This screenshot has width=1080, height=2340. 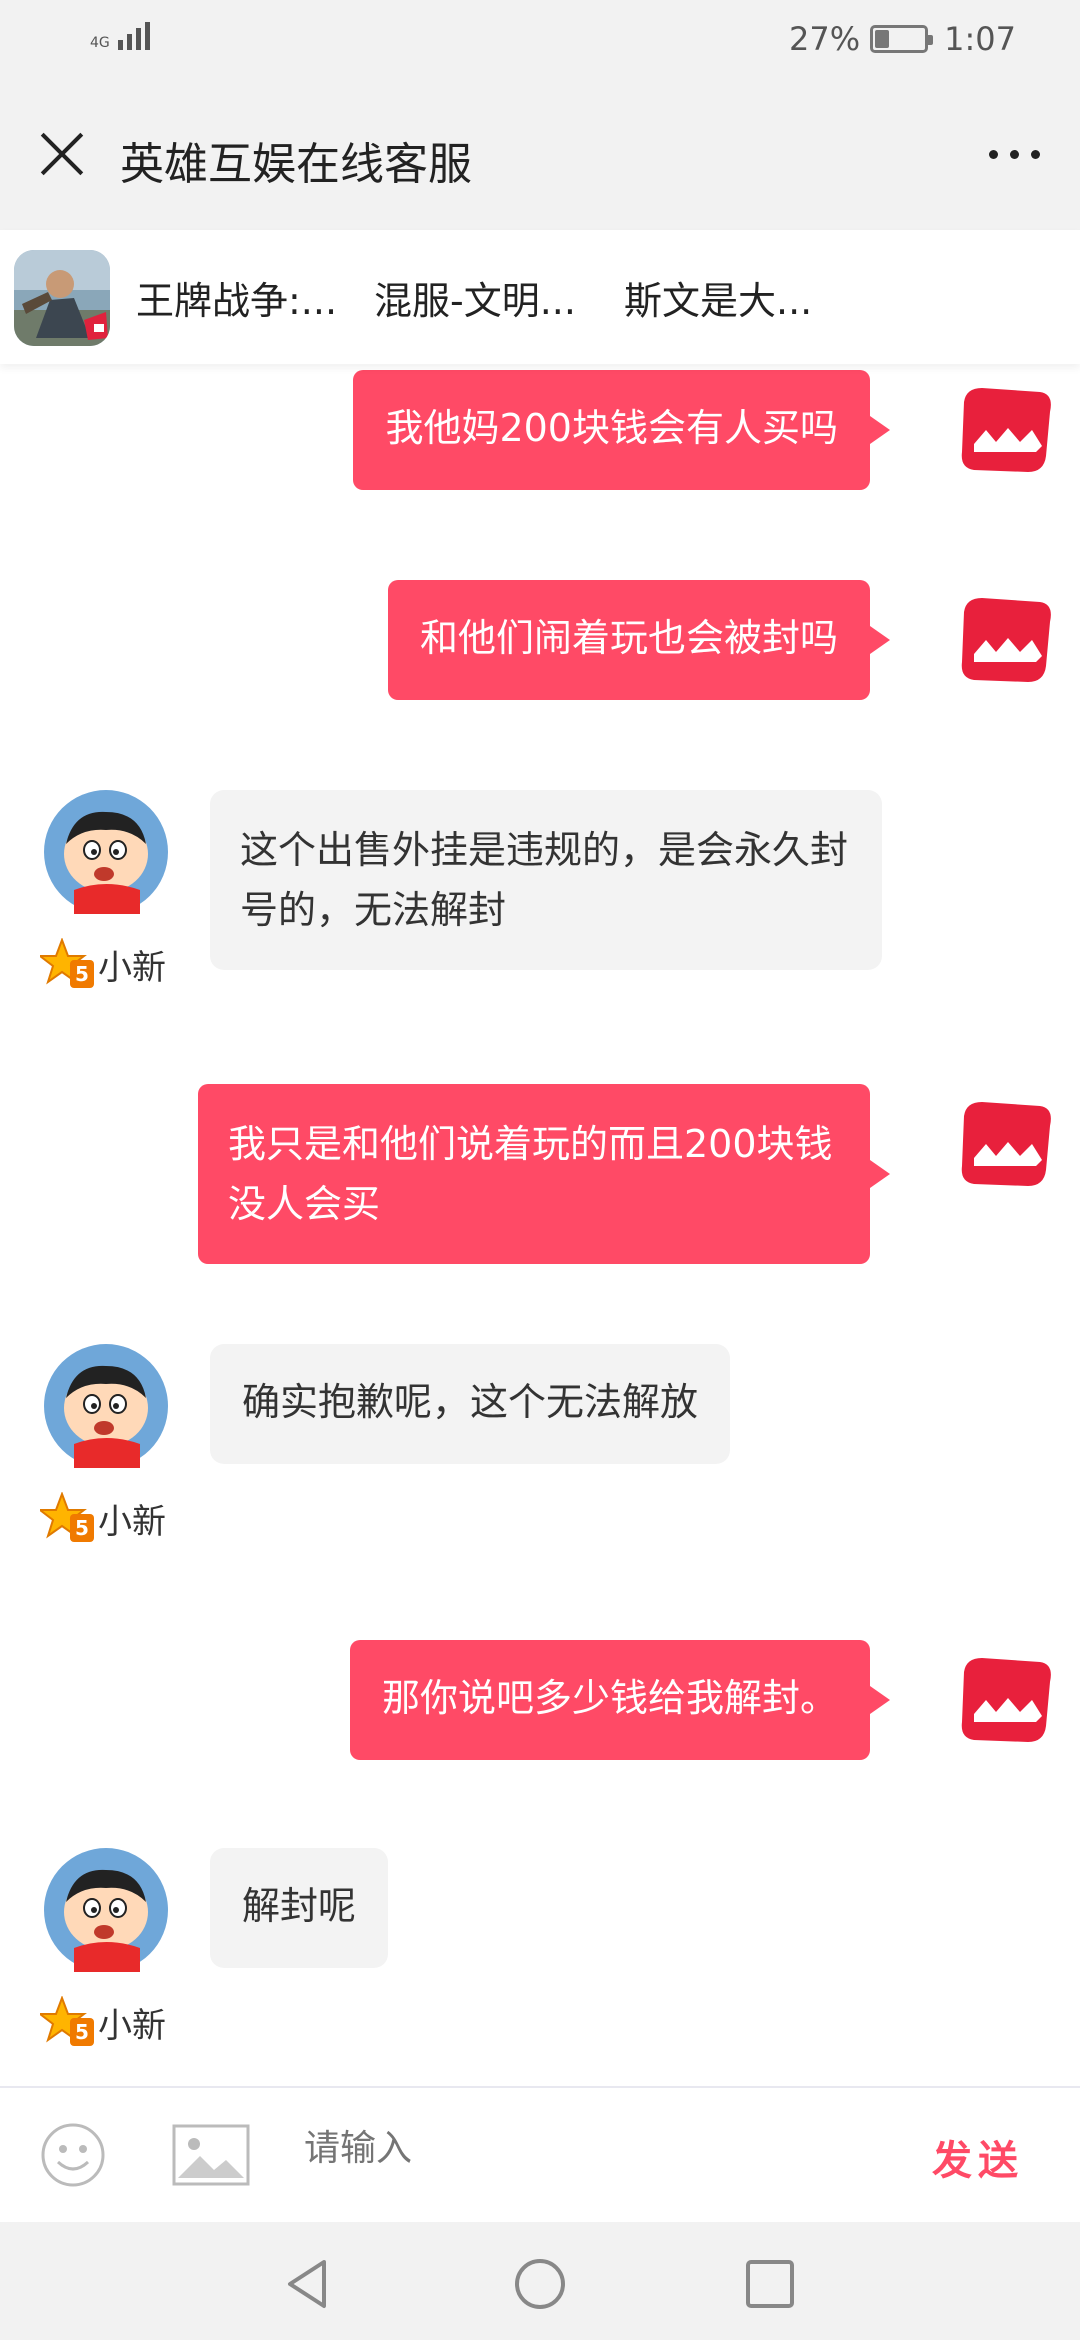 I want to click on signal-icon: 4G, so click(x=120, y=36).